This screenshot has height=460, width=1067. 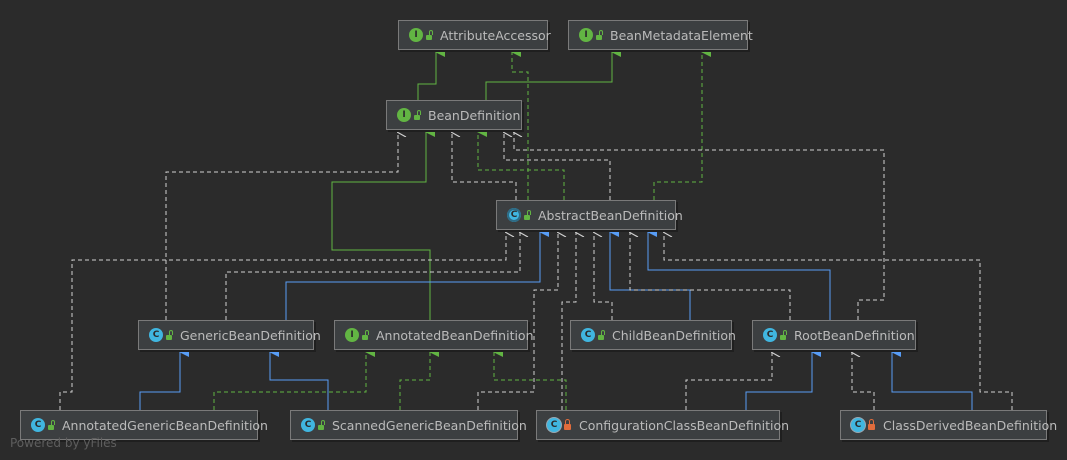 I want to click on edge-abstract-to-beandefinition-a, so click(x=484, y=166).